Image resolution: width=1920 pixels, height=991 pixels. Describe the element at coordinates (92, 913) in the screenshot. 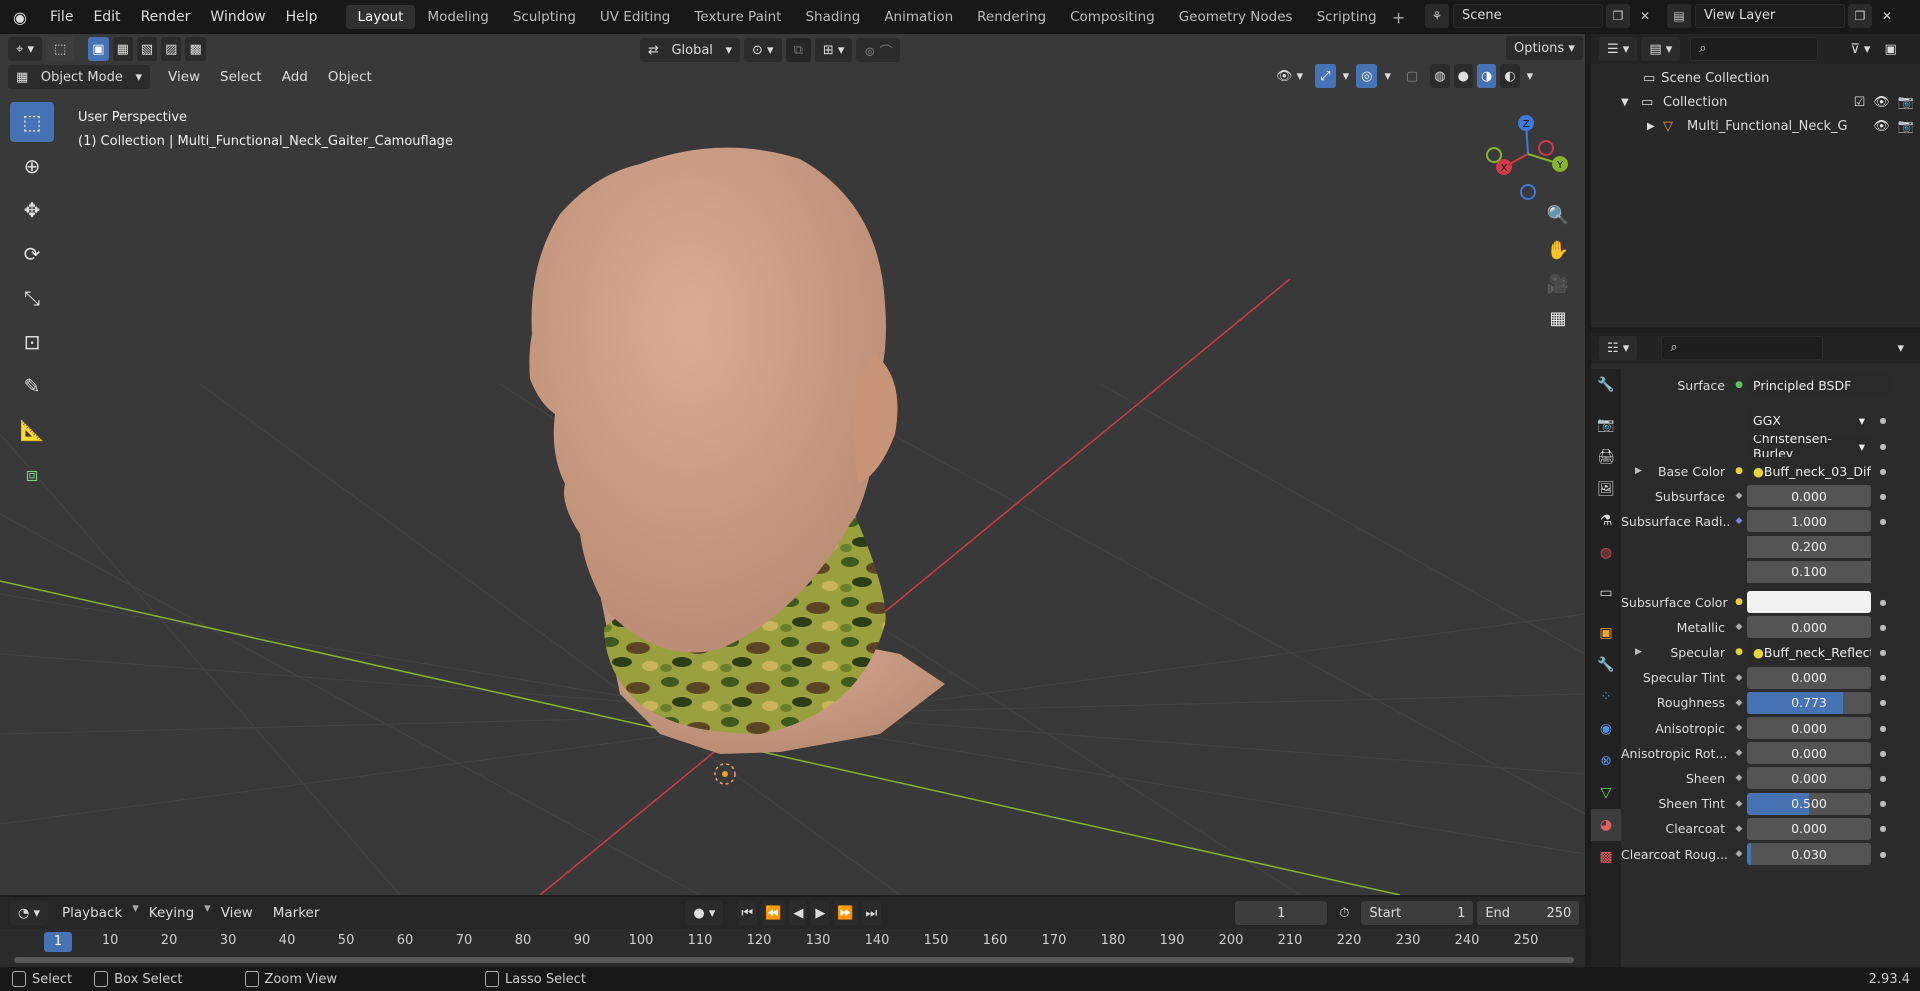

I see `timeline-menu-playback: Playback` at that location.